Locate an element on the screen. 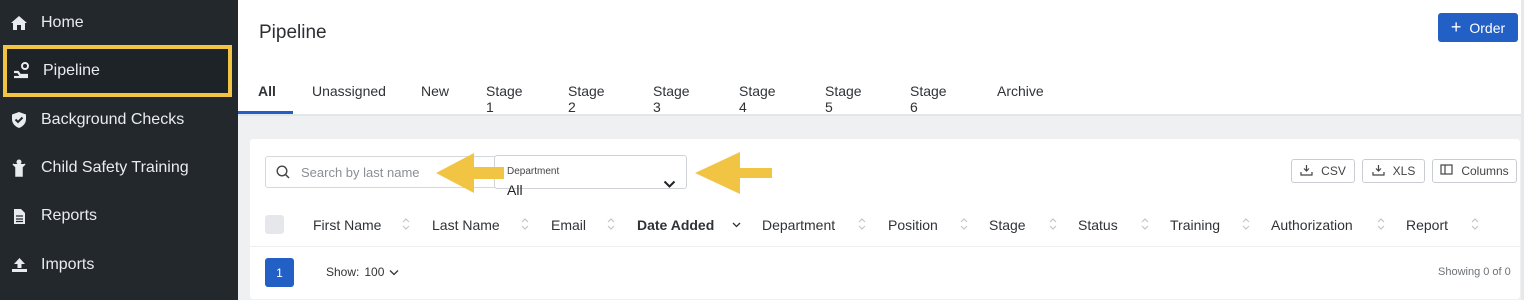 The height and width of the screenshot is (300, 1524). tab-stage-4: Stage 4 is located at coordinates (757, 93).